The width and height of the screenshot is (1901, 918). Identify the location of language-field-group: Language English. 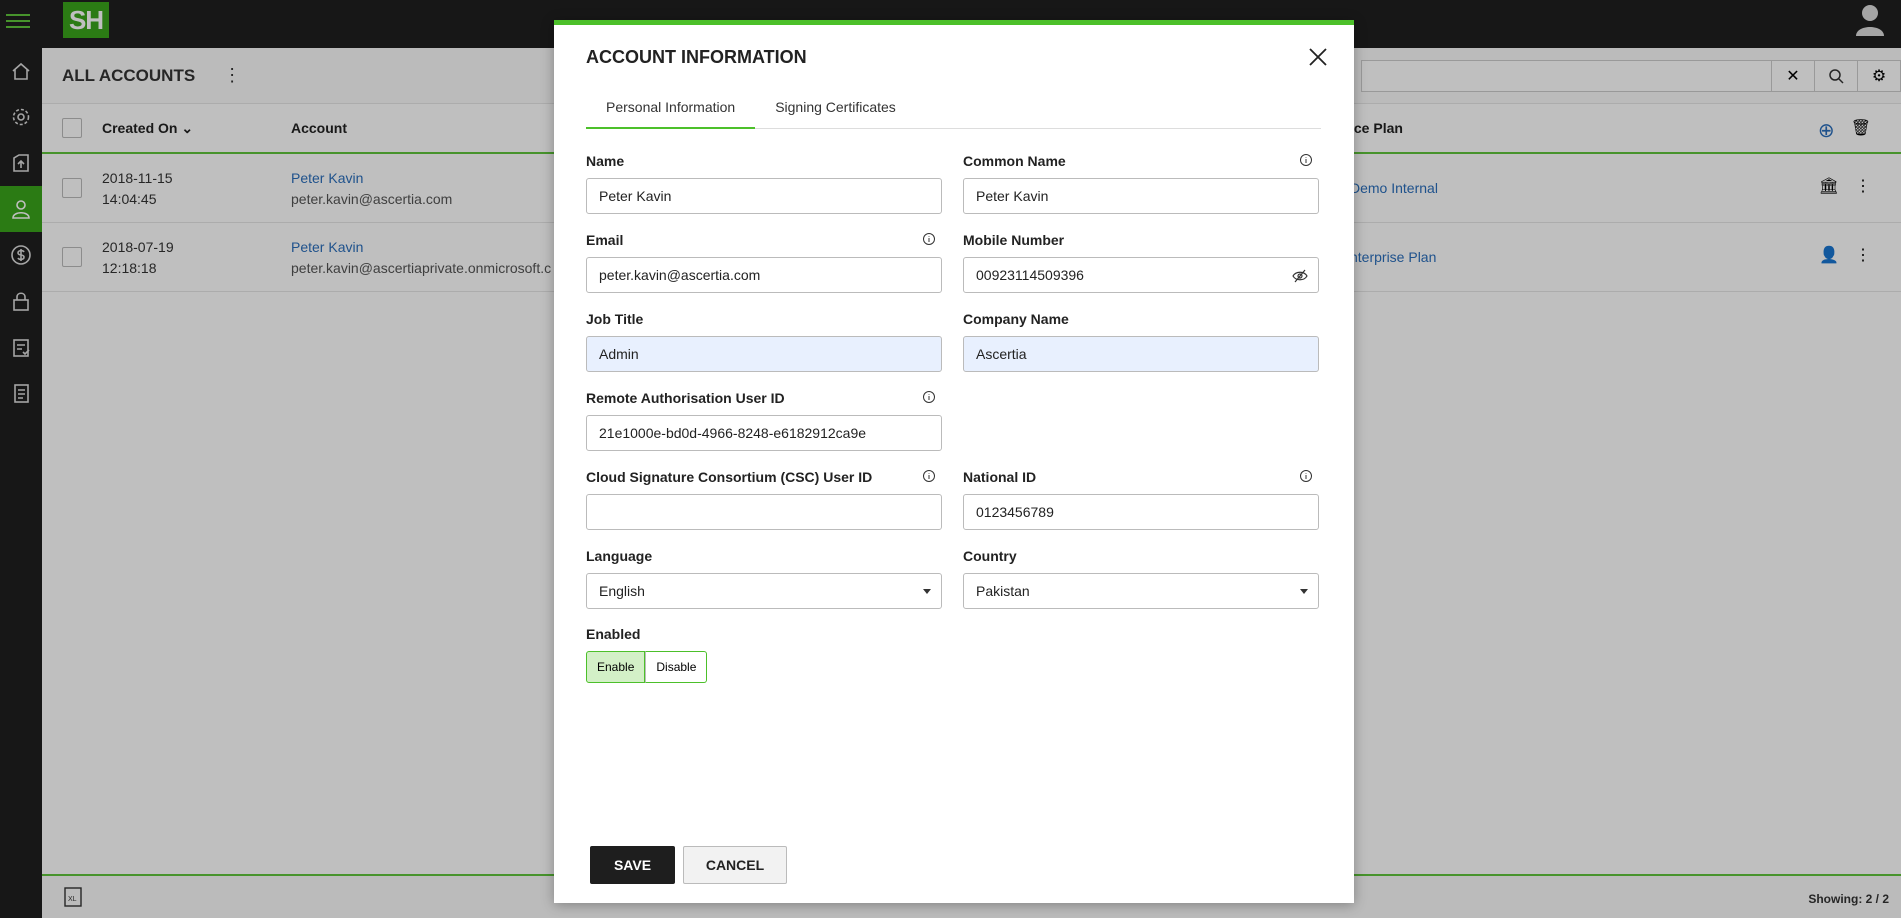
(764, 578).